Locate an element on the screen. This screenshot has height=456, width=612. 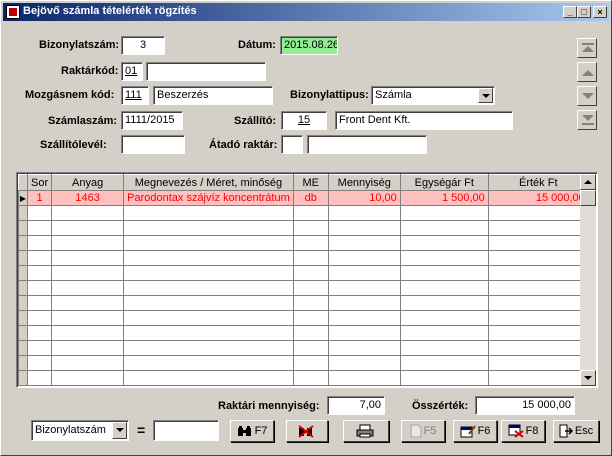
vertical-scrollbar is located at coordinates (588, 280).